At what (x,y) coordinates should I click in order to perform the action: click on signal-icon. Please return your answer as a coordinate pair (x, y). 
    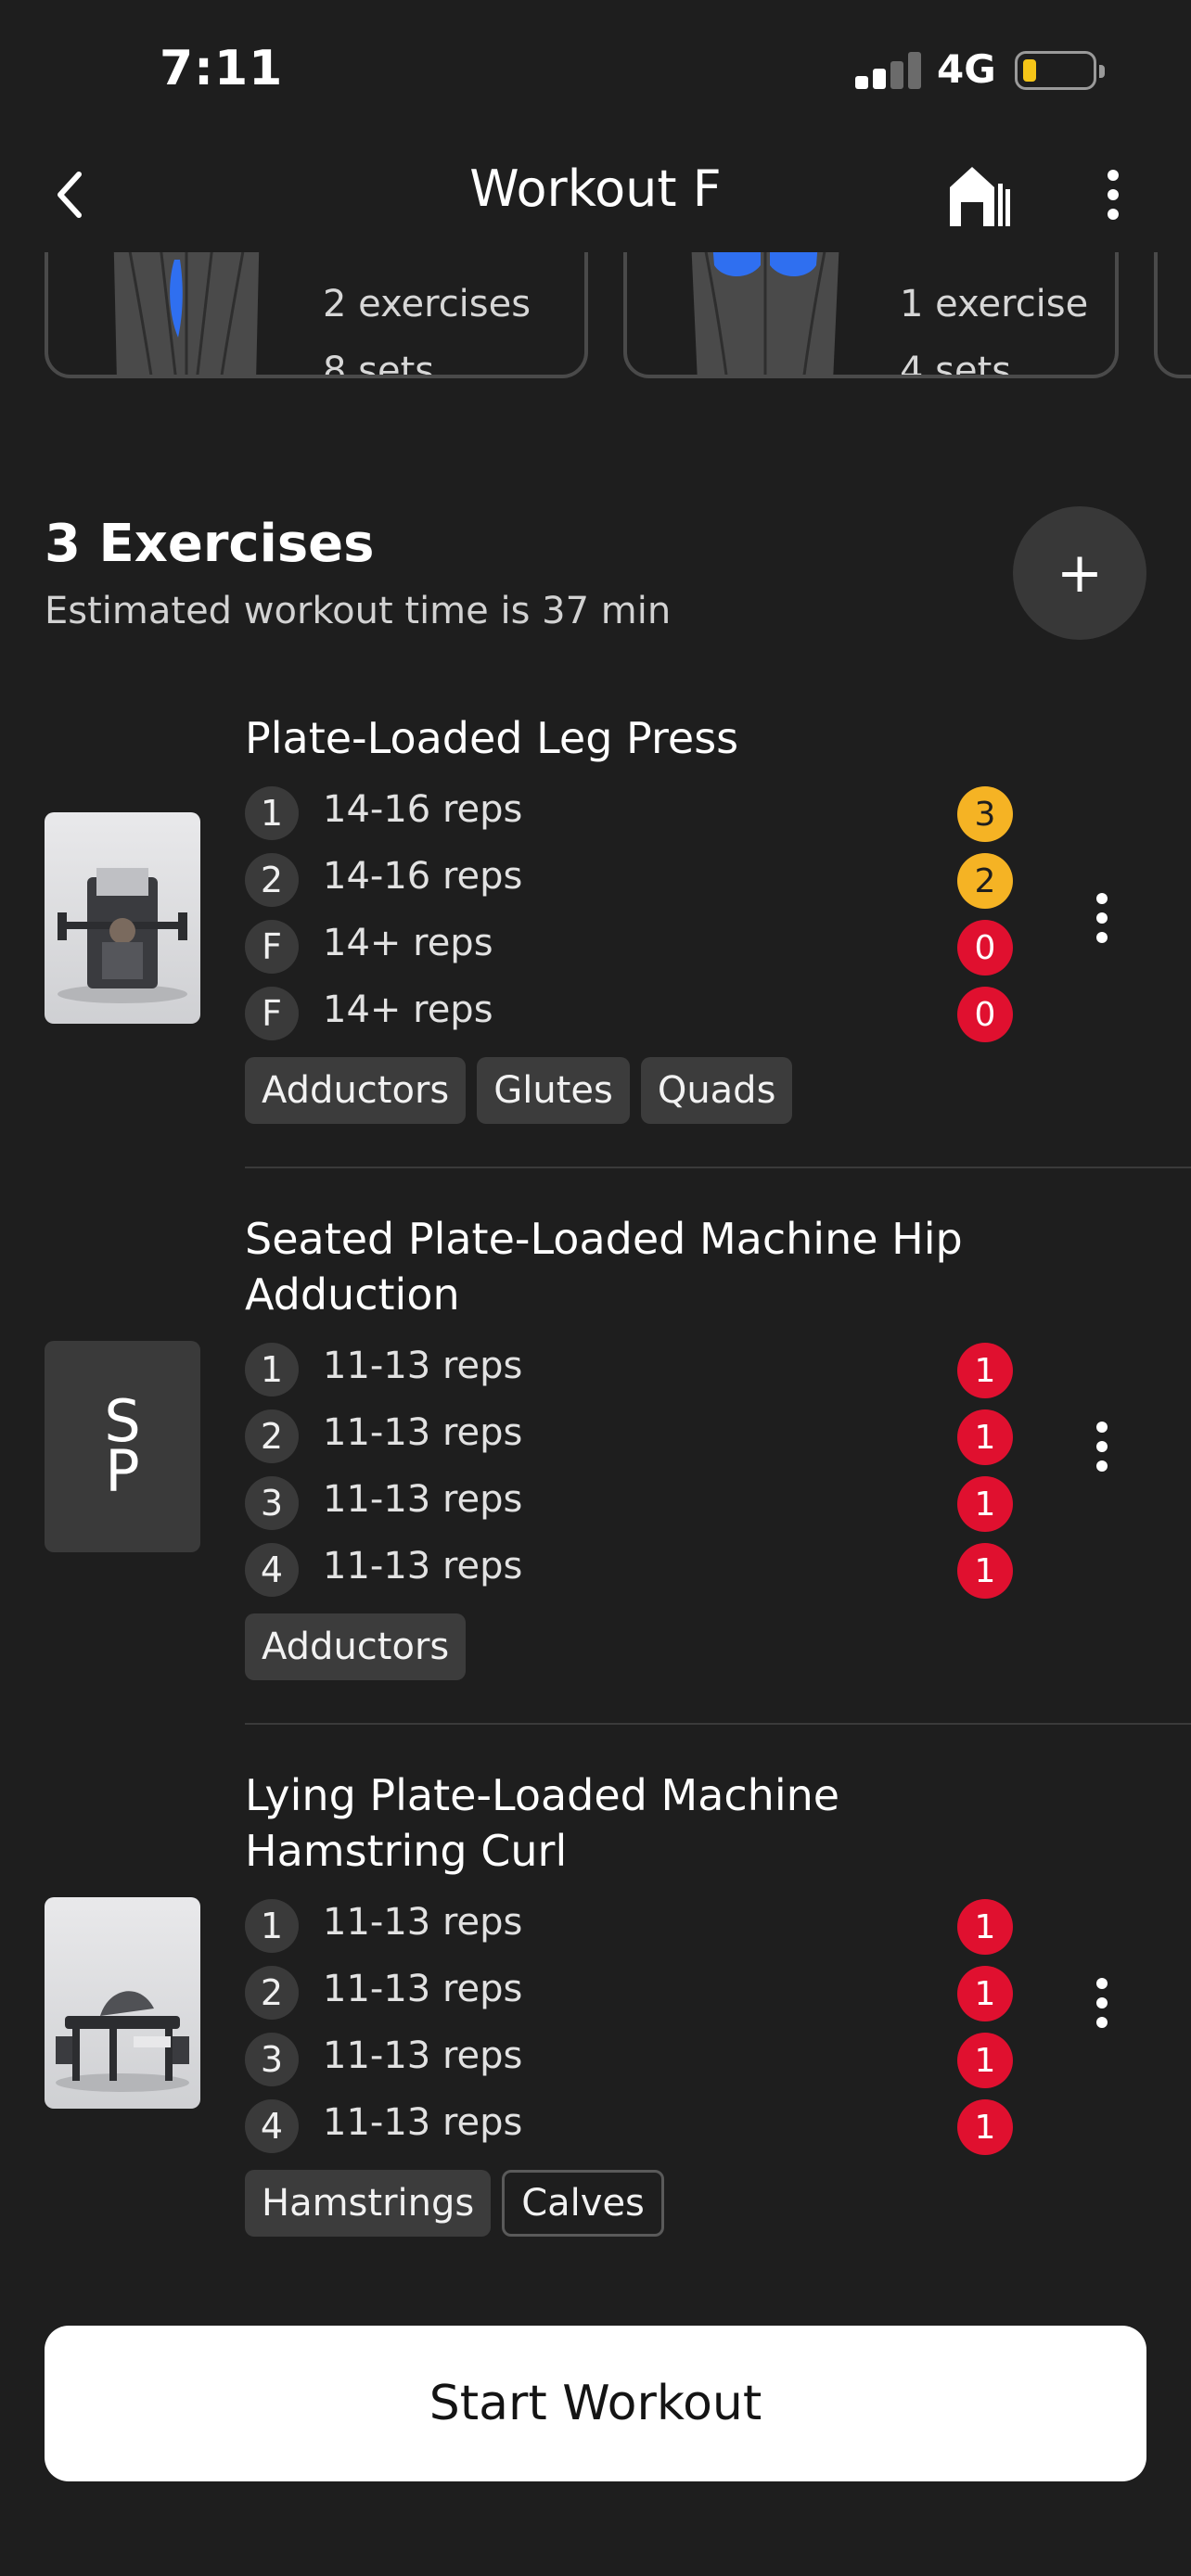
    Looking at the image, I should click on (888, 71).